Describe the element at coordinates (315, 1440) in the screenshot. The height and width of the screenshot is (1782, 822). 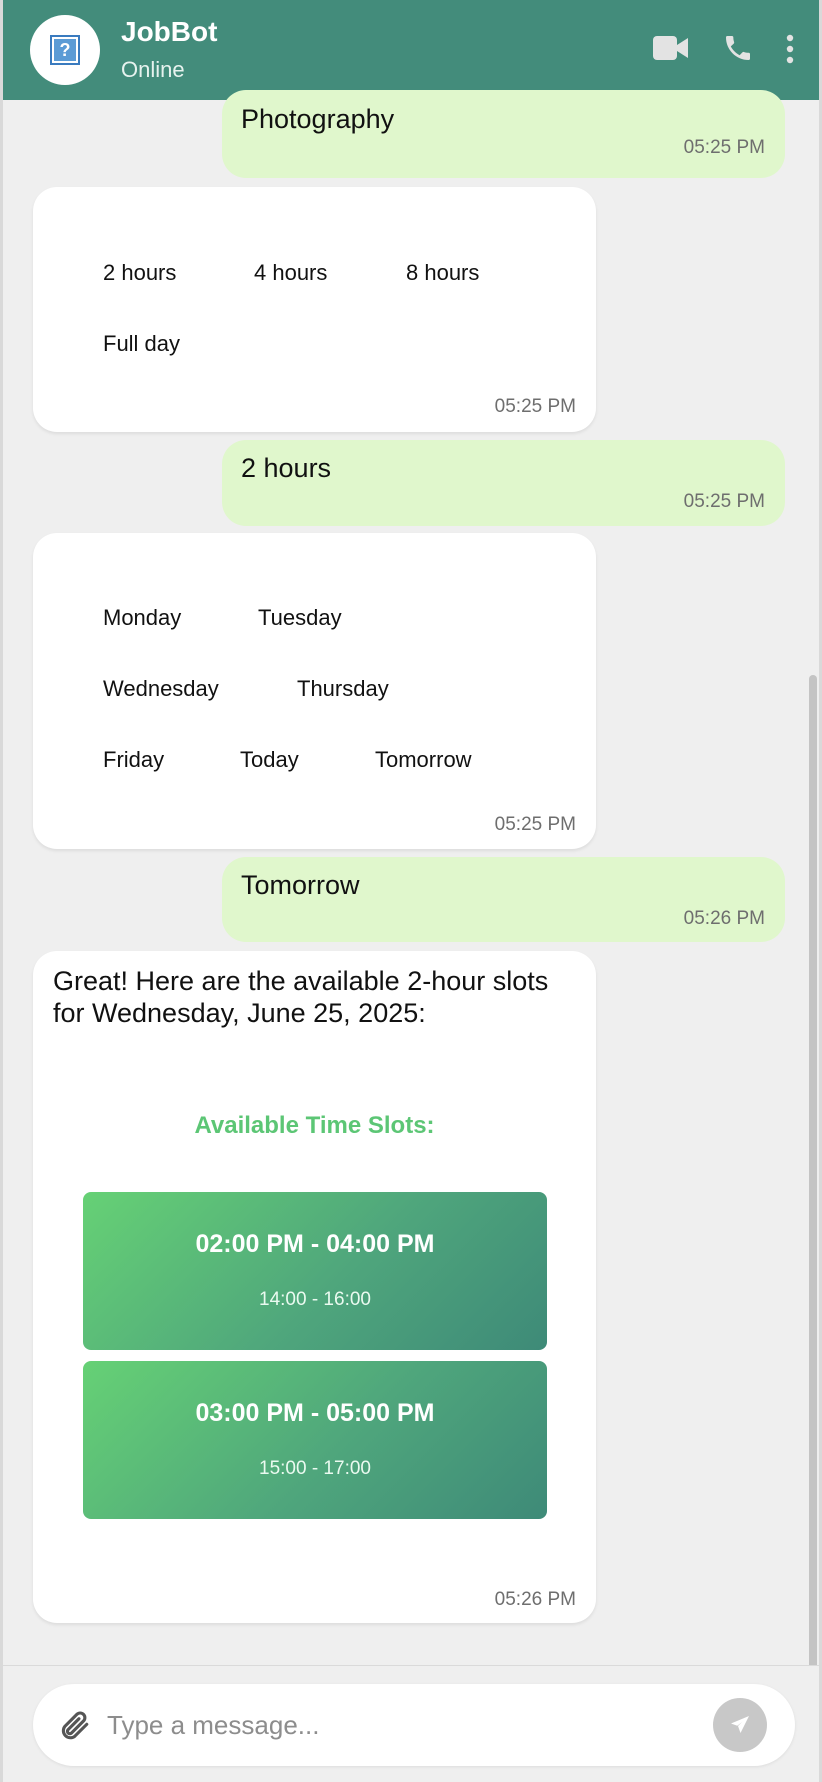
I see `time-slot-card: 03:00 PM - 05:00 PM 15:00 - 17:00` at that location.